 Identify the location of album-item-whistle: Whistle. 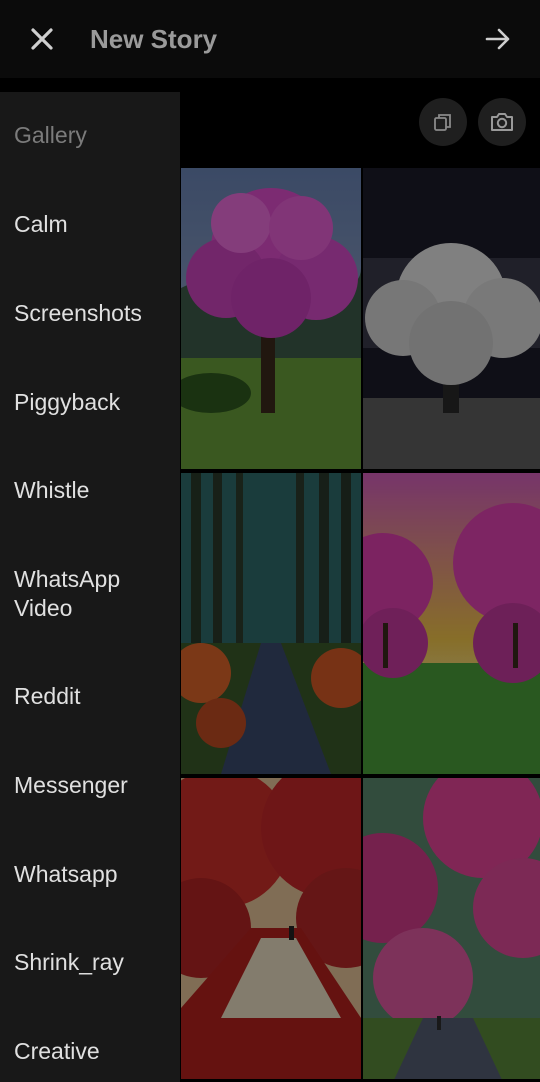
(94, 490).